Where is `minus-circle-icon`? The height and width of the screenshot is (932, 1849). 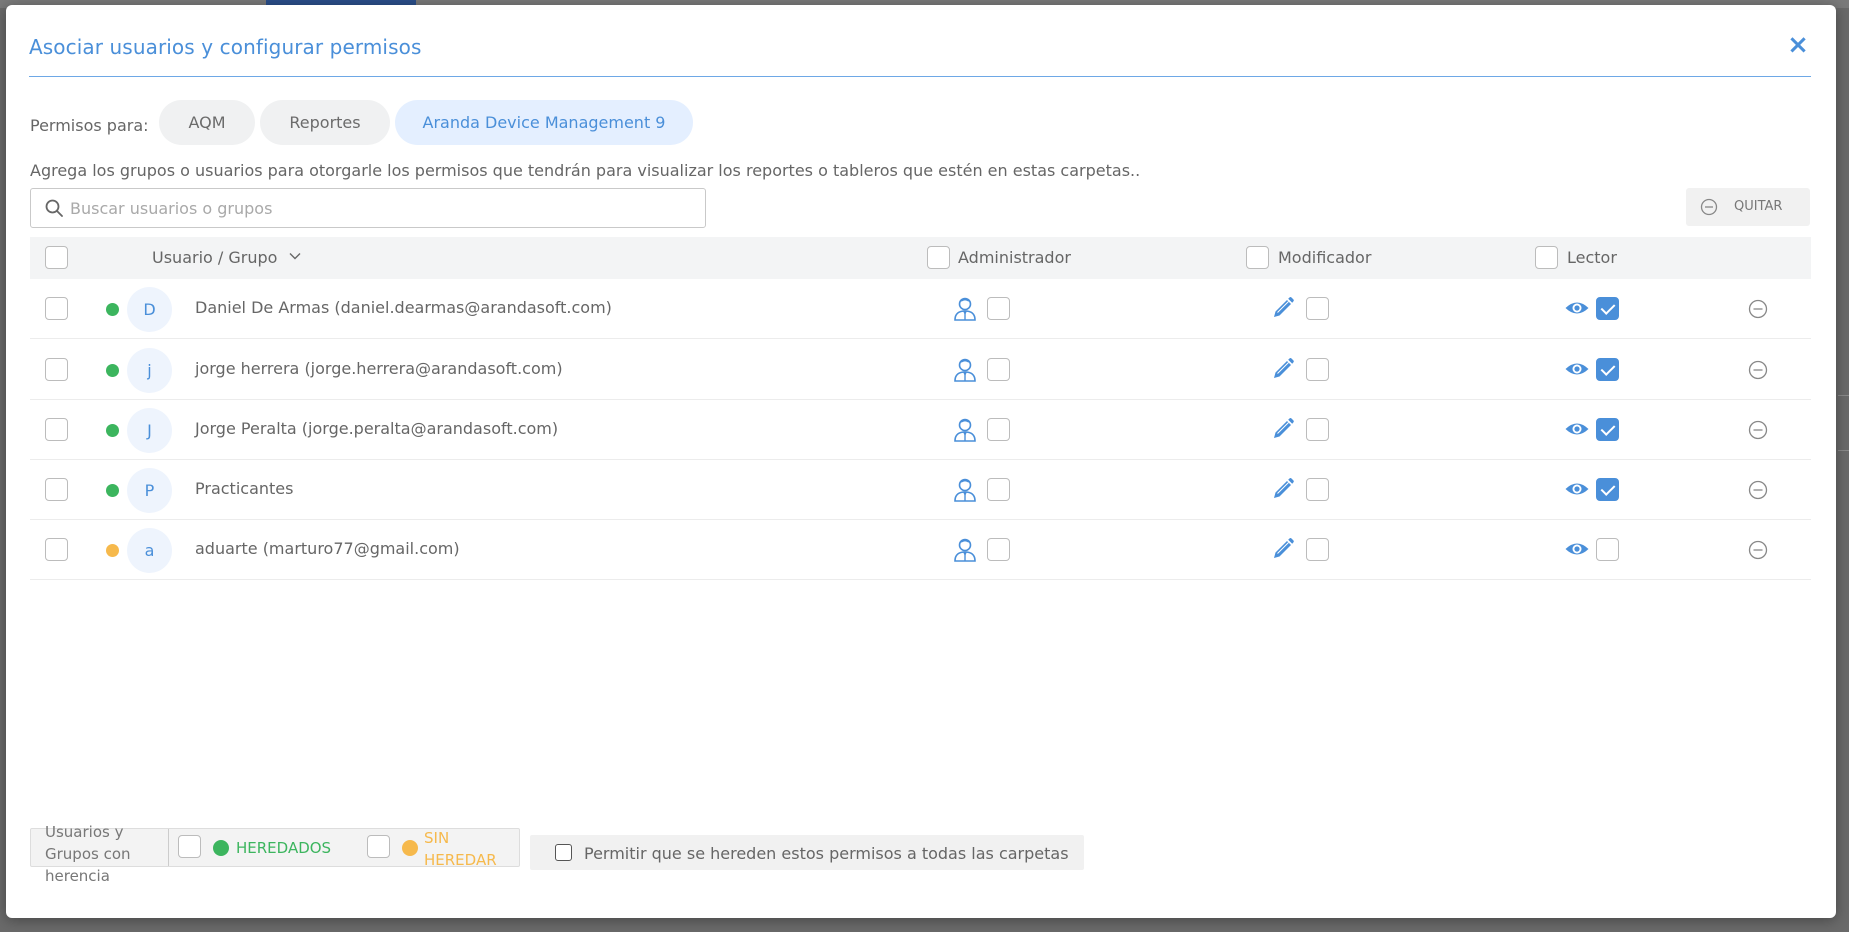
minus-circle-icon is located at coordinates (1709, 207).